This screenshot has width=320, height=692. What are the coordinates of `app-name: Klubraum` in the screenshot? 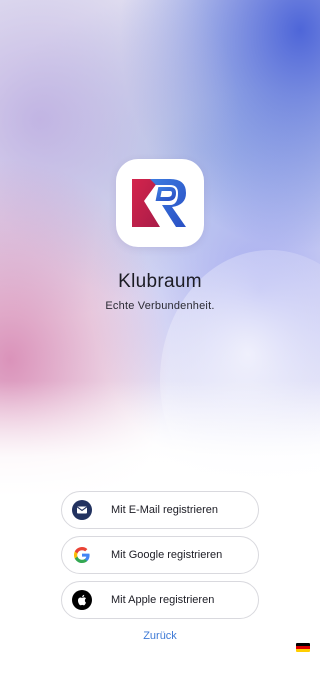 It's located at (160, 281).